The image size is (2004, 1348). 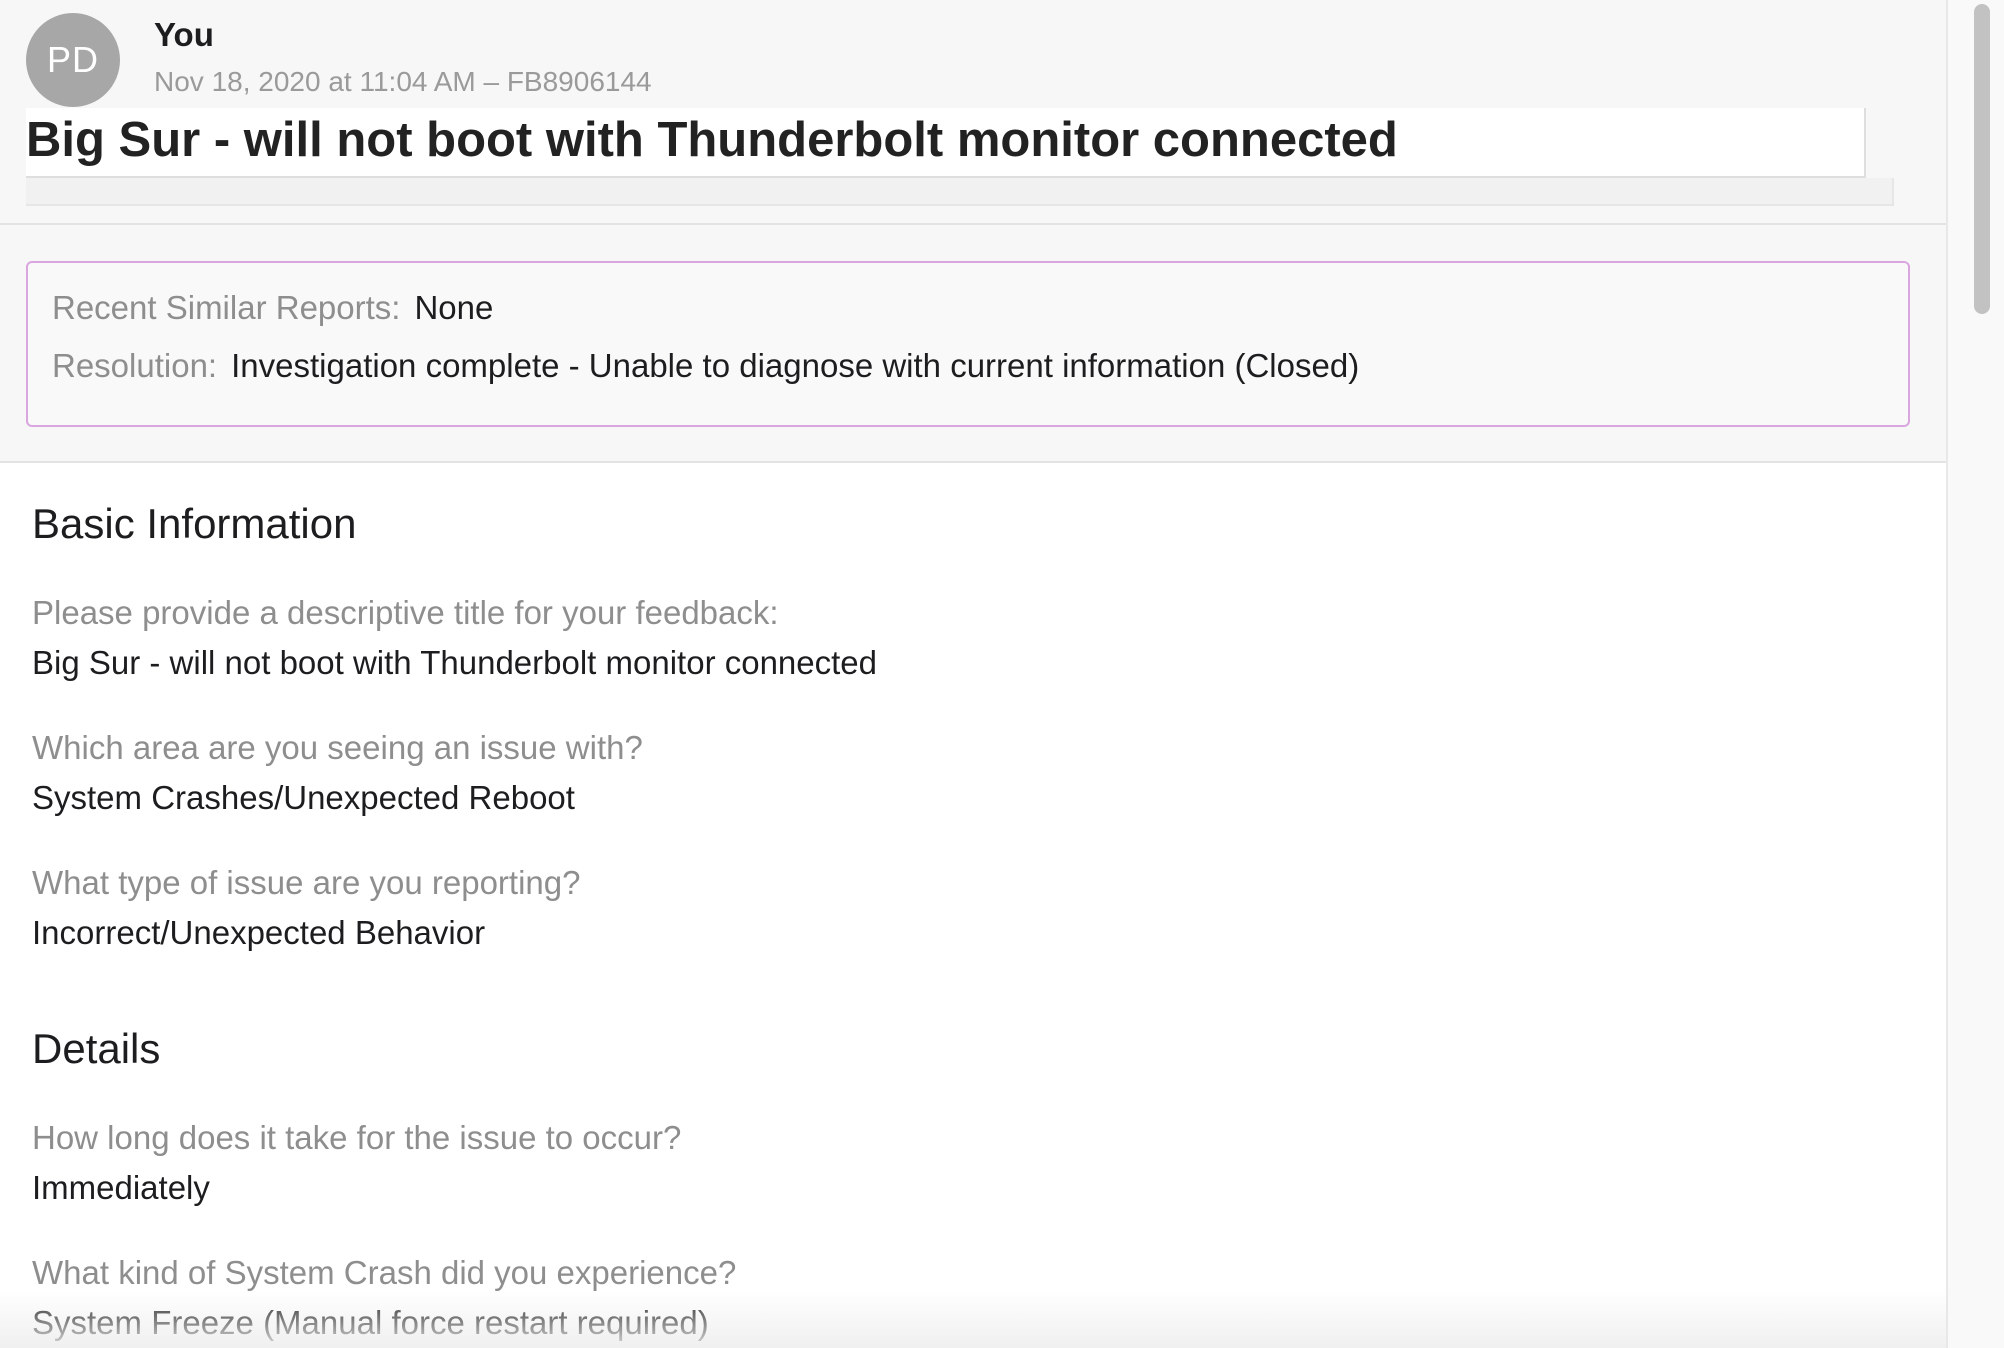 What do you see at coordinates (73, 60) in the screenshot?
I see `avatar: PD` at bounding box center [73, 60].